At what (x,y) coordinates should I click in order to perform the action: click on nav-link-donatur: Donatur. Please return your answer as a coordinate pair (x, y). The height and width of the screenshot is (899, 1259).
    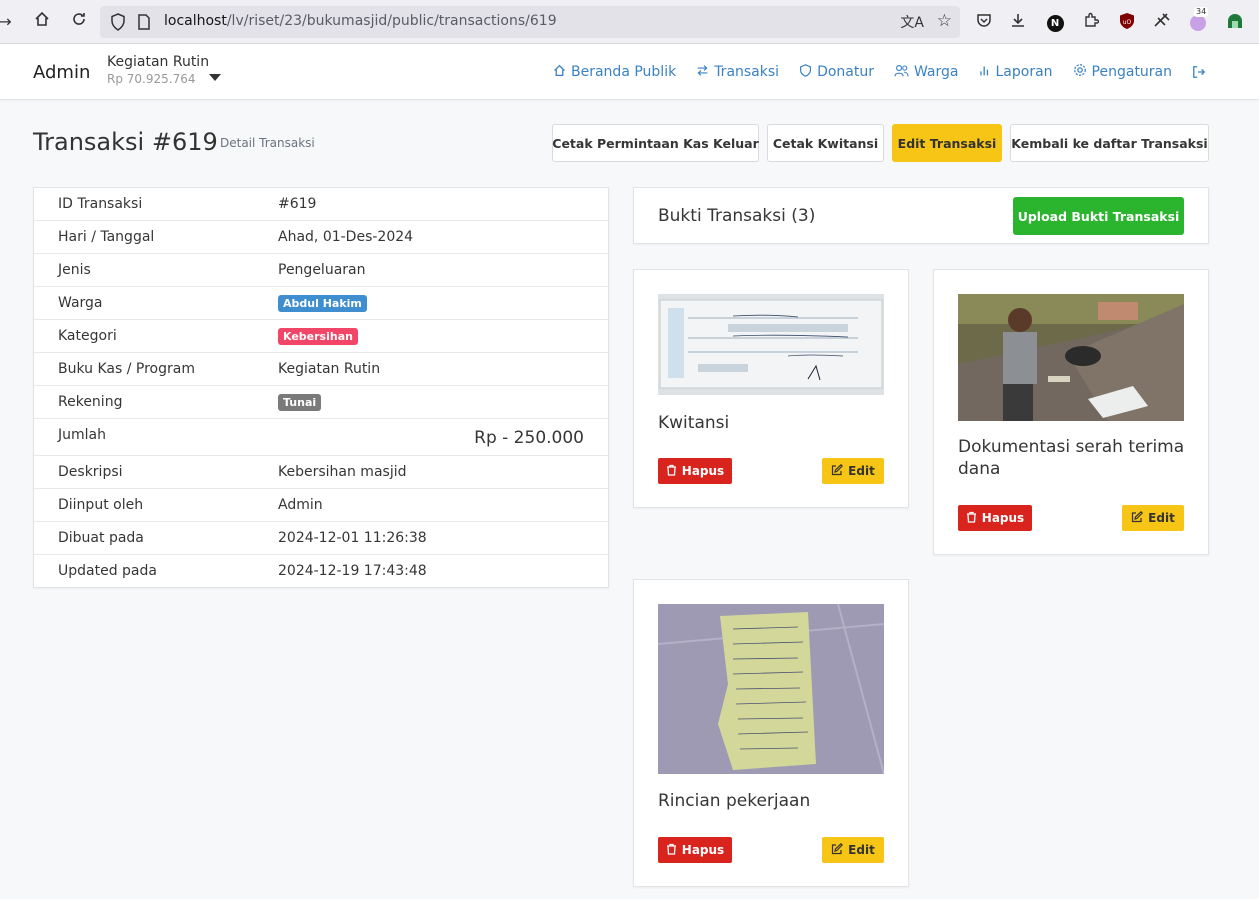
    Looking at the image, I should click on (836, 72).